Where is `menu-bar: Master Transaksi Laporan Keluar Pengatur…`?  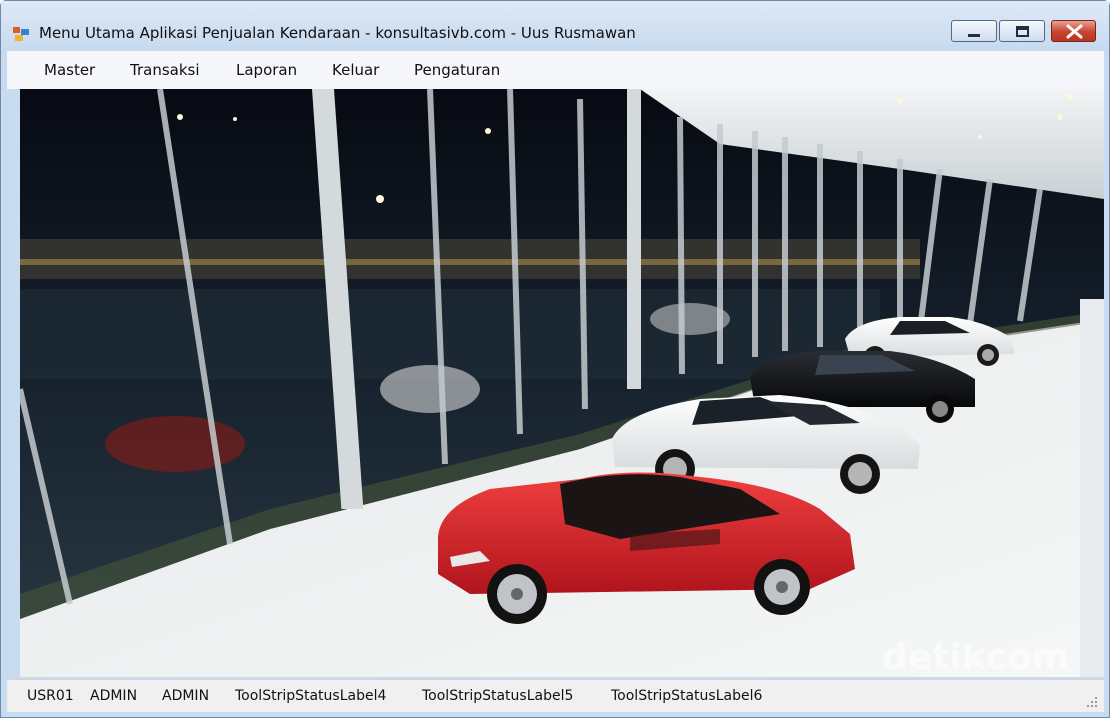
menu-bar: Master Transaksi Laporan Keluar Pengatur… is located at coordinates (555, 70).